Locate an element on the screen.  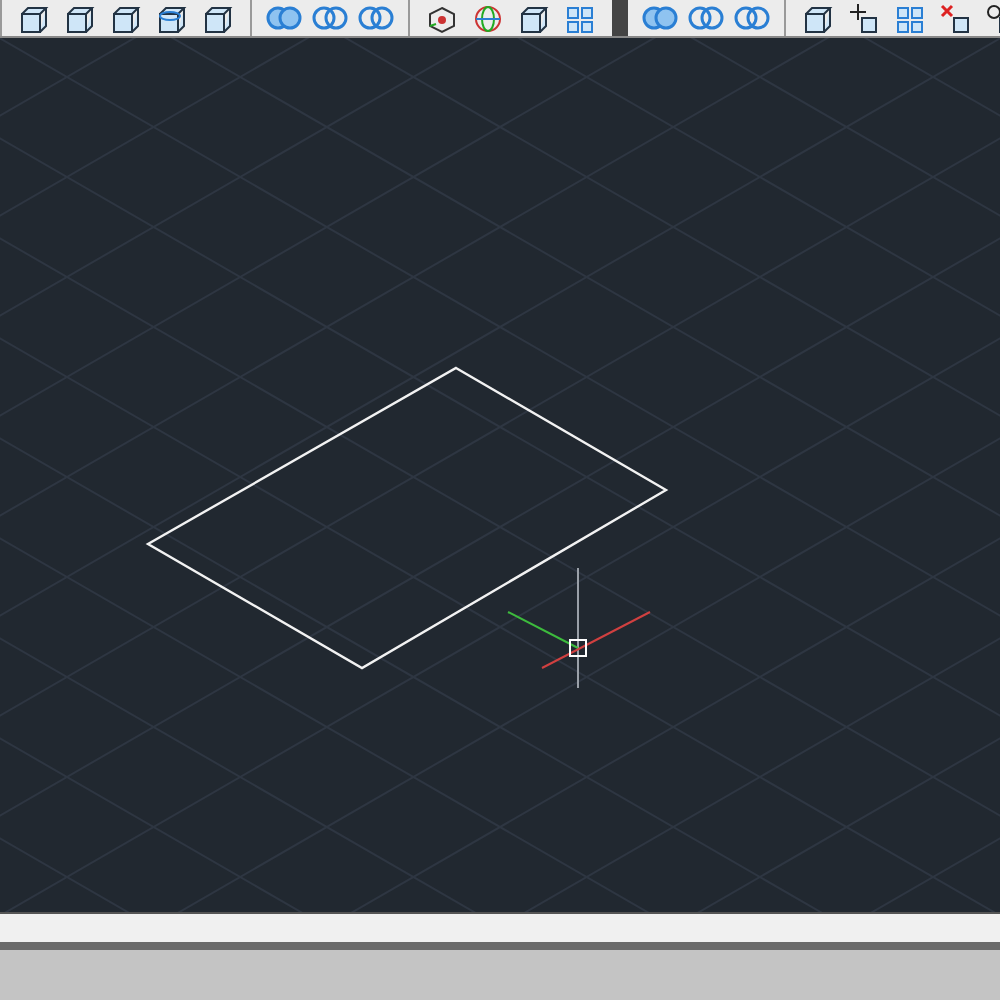
globe-icon is located at coordinates (488, 18).